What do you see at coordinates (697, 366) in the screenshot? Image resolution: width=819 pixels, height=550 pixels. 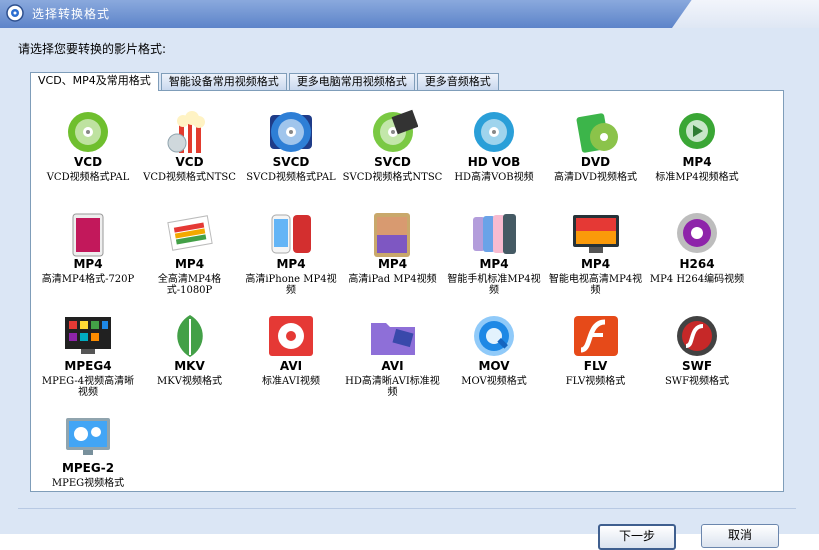 I see `format-name: SWF` at bounding box center [697, 366].